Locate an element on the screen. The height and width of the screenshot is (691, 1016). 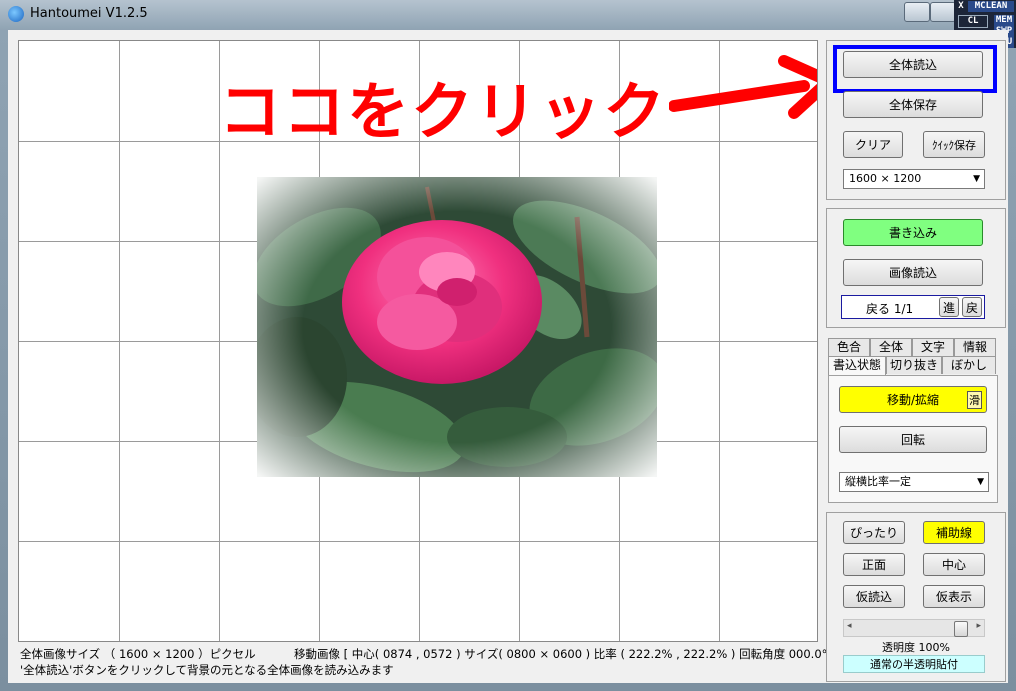
move-scale-label: 移動/拡縮 is located at coordinates (913, 400).